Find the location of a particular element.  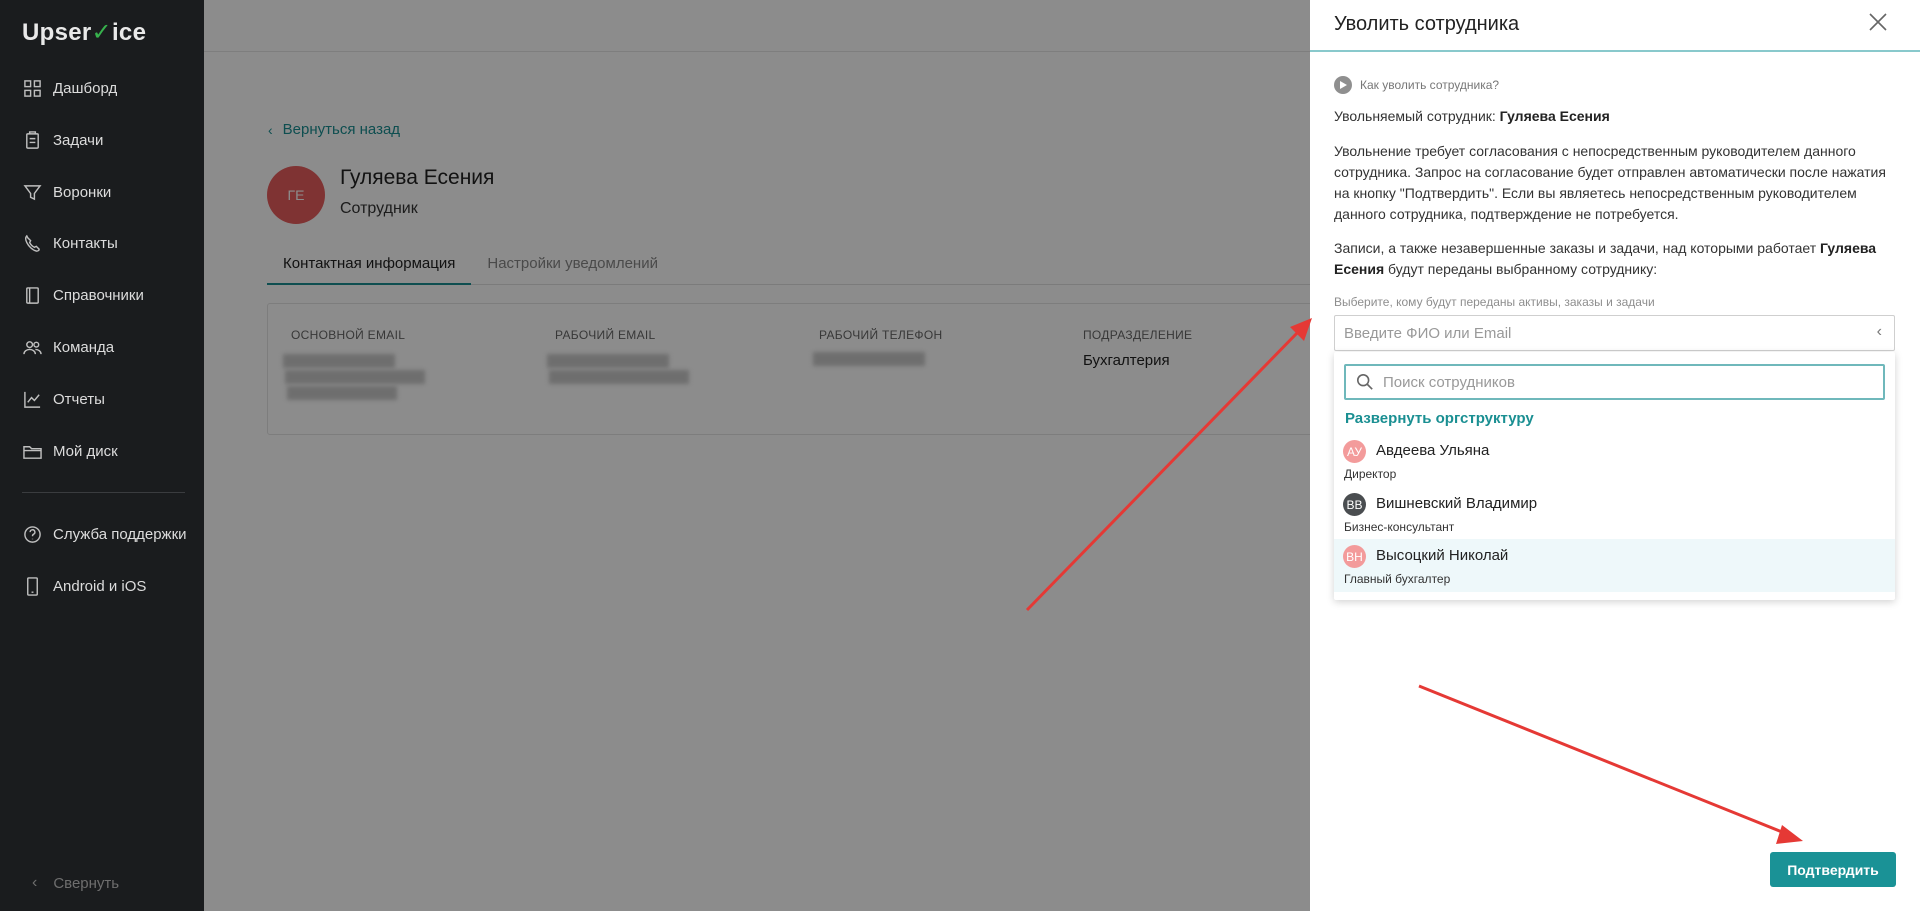

close-icon is located at coordinates (1878, 22).